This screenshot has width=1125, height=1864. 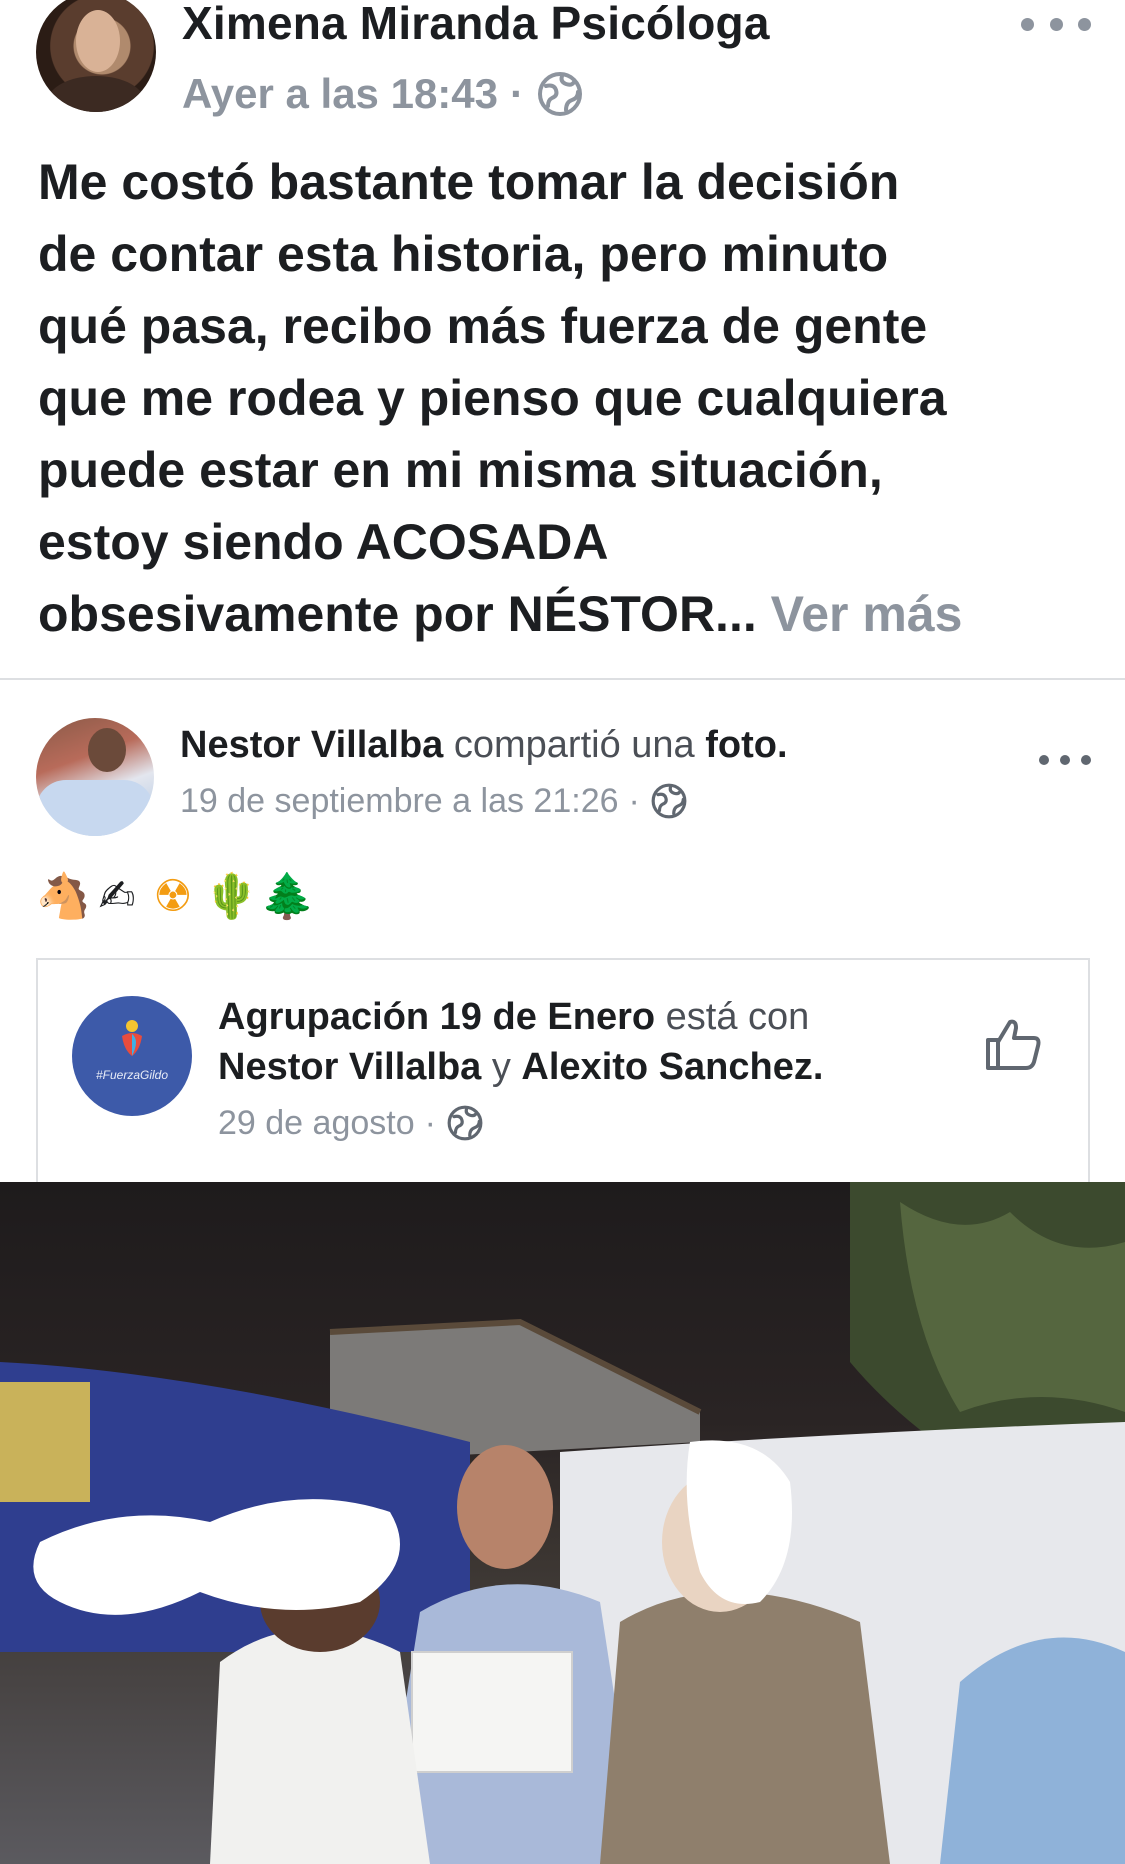 I want to click on post-timestamp: Ayer a las 18:43, so click(x=340, y=94).